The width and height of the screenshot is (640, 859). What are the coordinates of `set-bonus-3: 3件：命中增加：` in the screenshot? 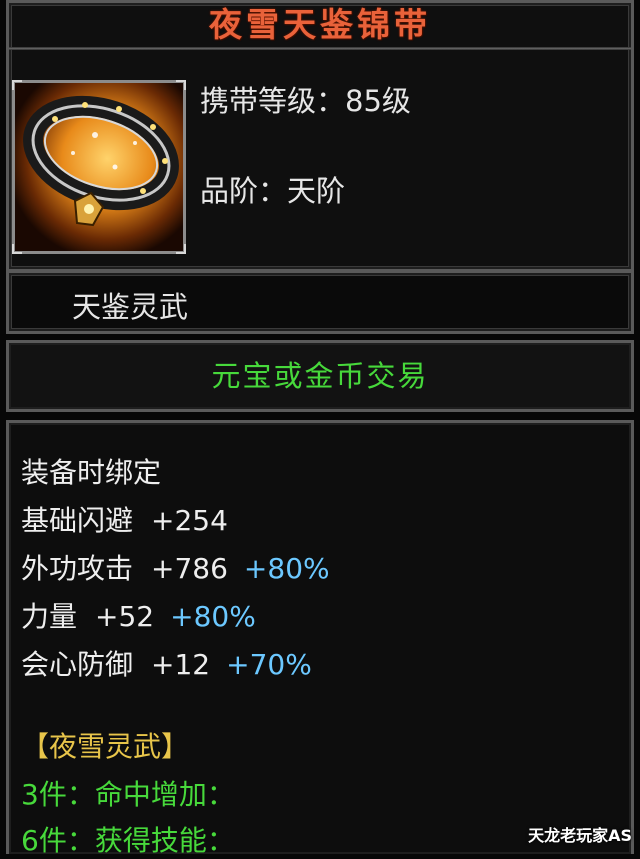 It's located at (128, 794).